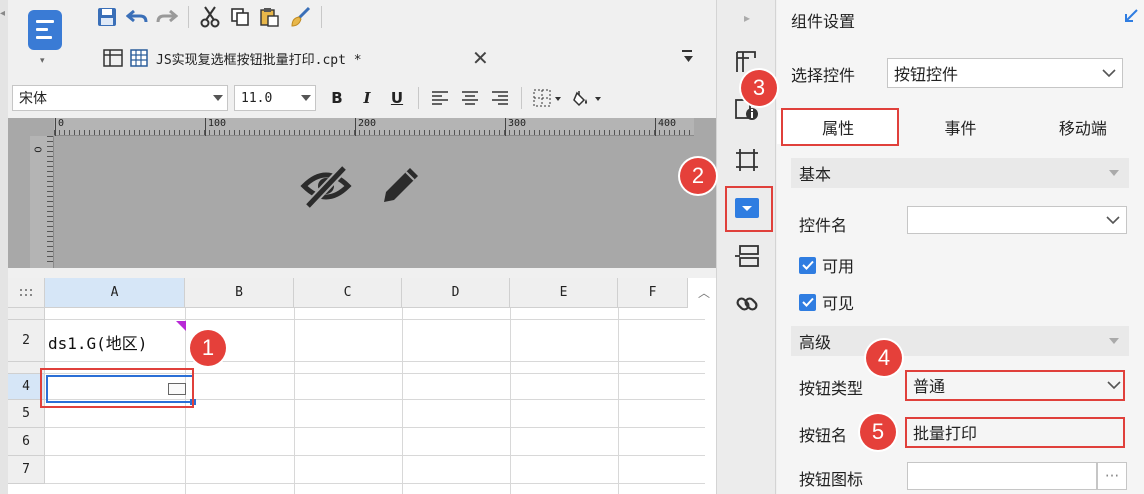  Describe the element at coordinates (326, 186) in the screenshot. I see `eye-hidden-icon` at that location.